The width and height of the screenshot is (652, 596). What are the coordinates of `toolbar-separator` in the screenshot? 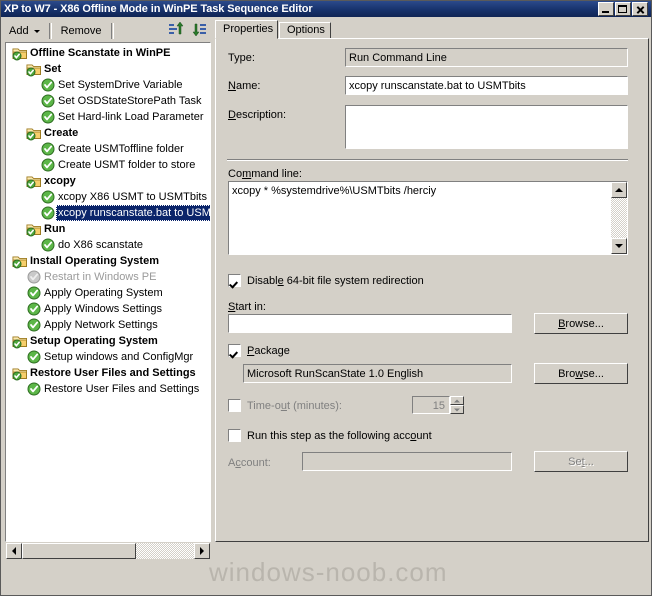 It's located at (50, 31).